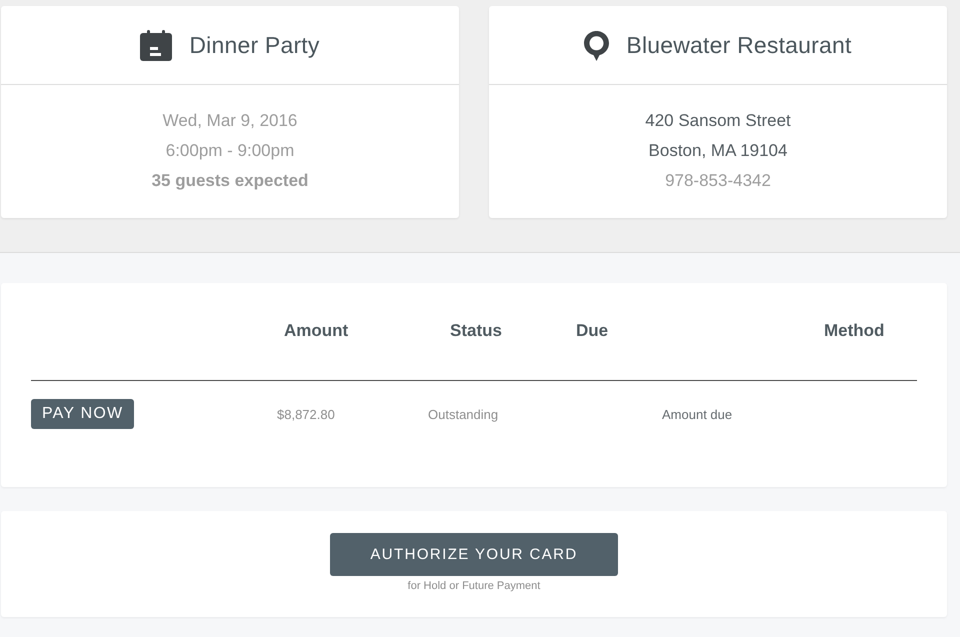  What do you see at coordinates (306, 414) in the screenshot?
I see `amount-cell: $8,872.80` at bounding box center [306, 414].